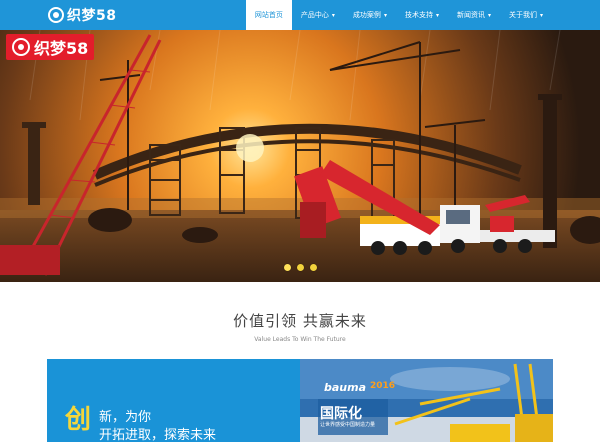 This screenshot has width=600, height=442. I want to click on top-nav-bar: 织梦58 网站首页 产品中心 ▾ 成功案例 ▾ 技术支持 ▾ 新闻资讯 ▾ 关于我们 ▾, so click(300, 15).